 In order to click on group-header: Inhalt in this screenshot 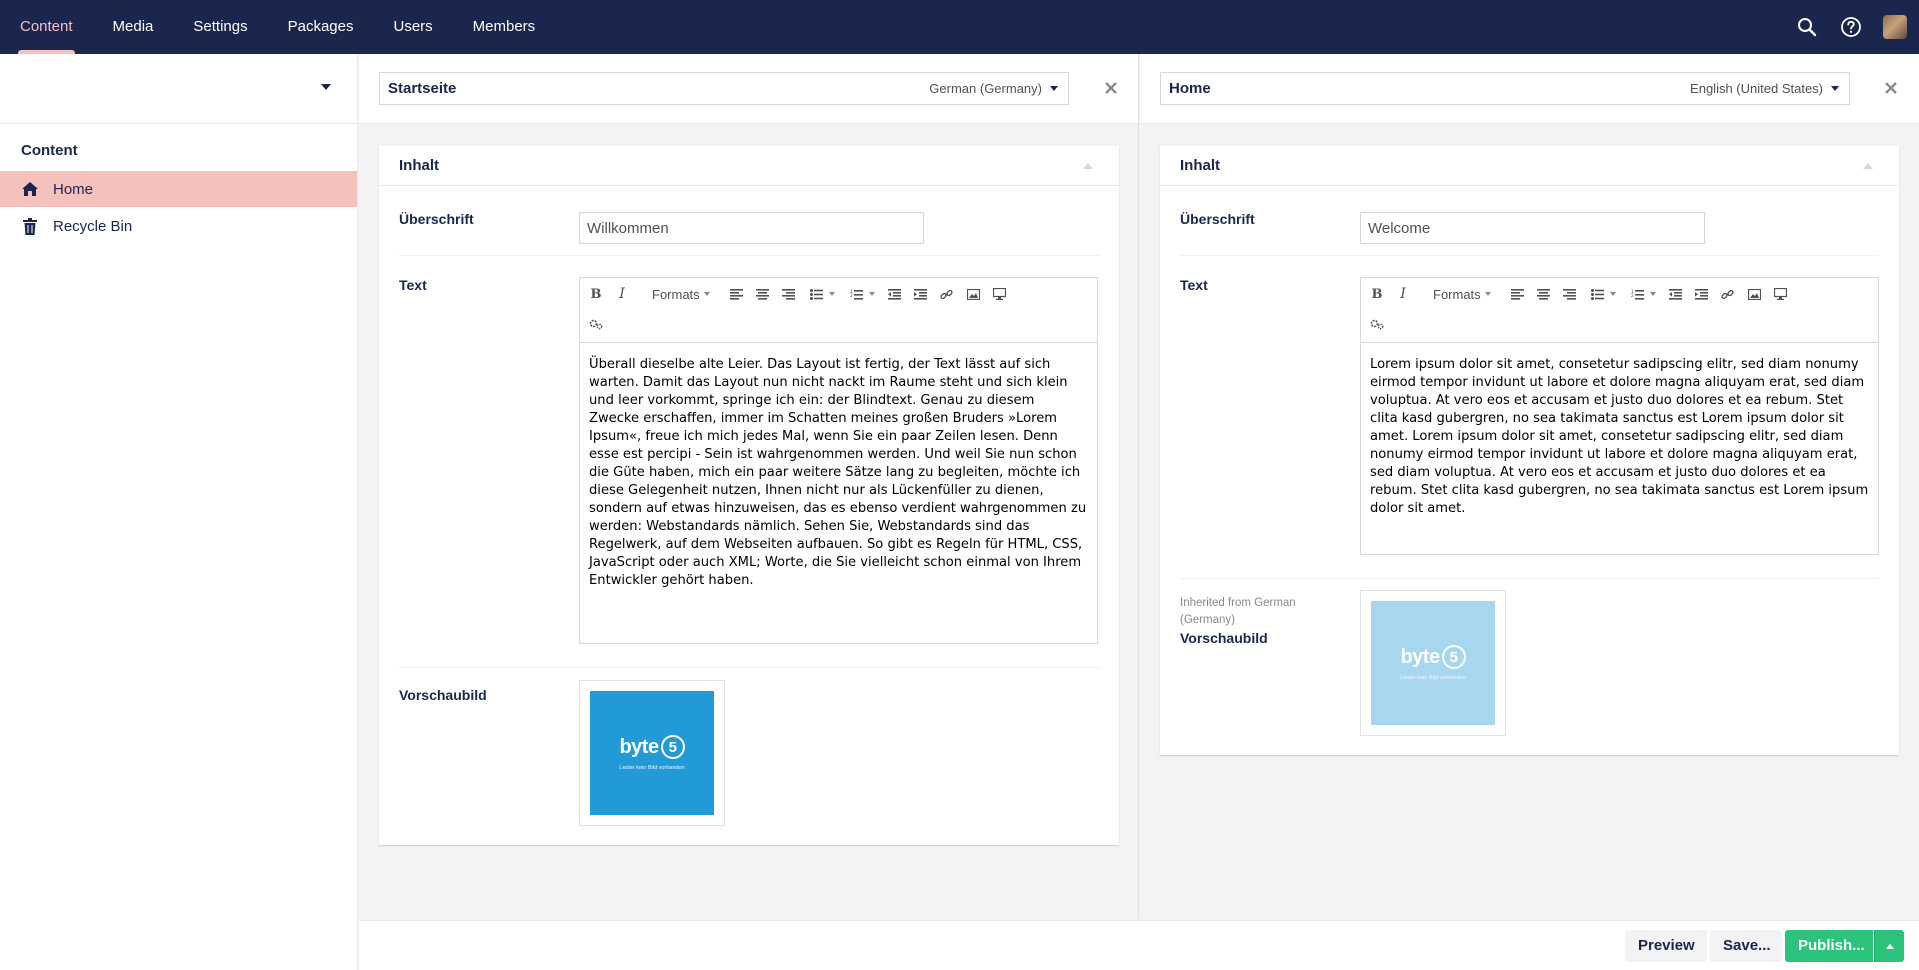, I will do `click(749, 166)`.